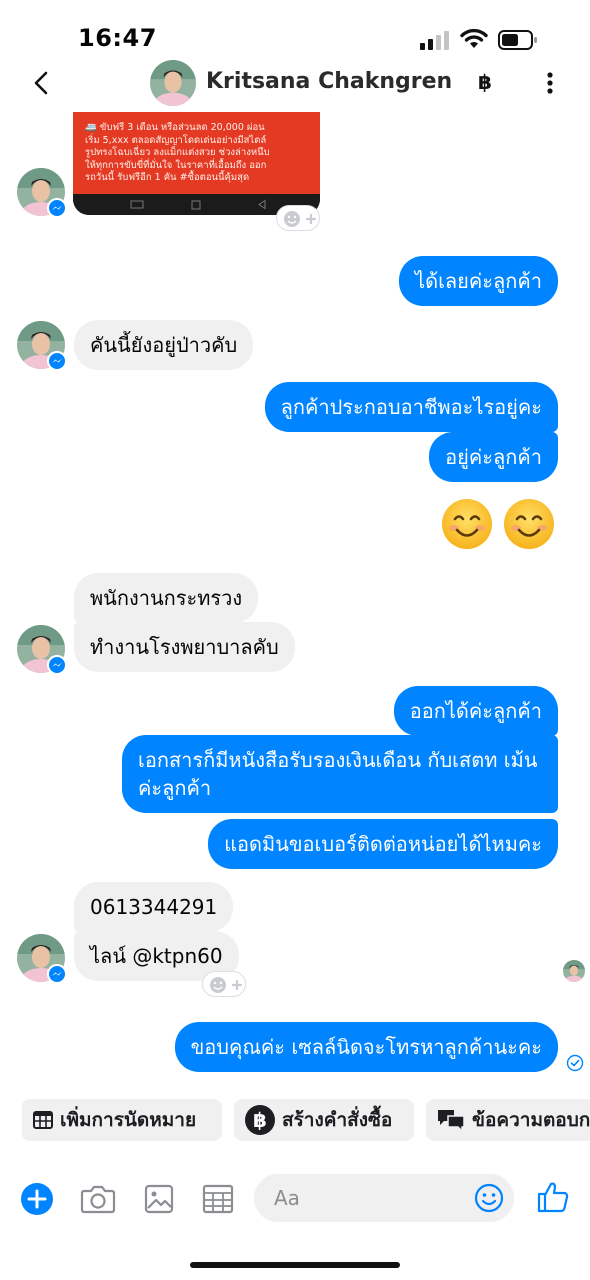 Image resolution: width=590 pixels, height=1280 pixels. What do you see at coordinates (37, 1199) in the screenshot?
I see `plus-icon` at bounding box center [37, 1199].